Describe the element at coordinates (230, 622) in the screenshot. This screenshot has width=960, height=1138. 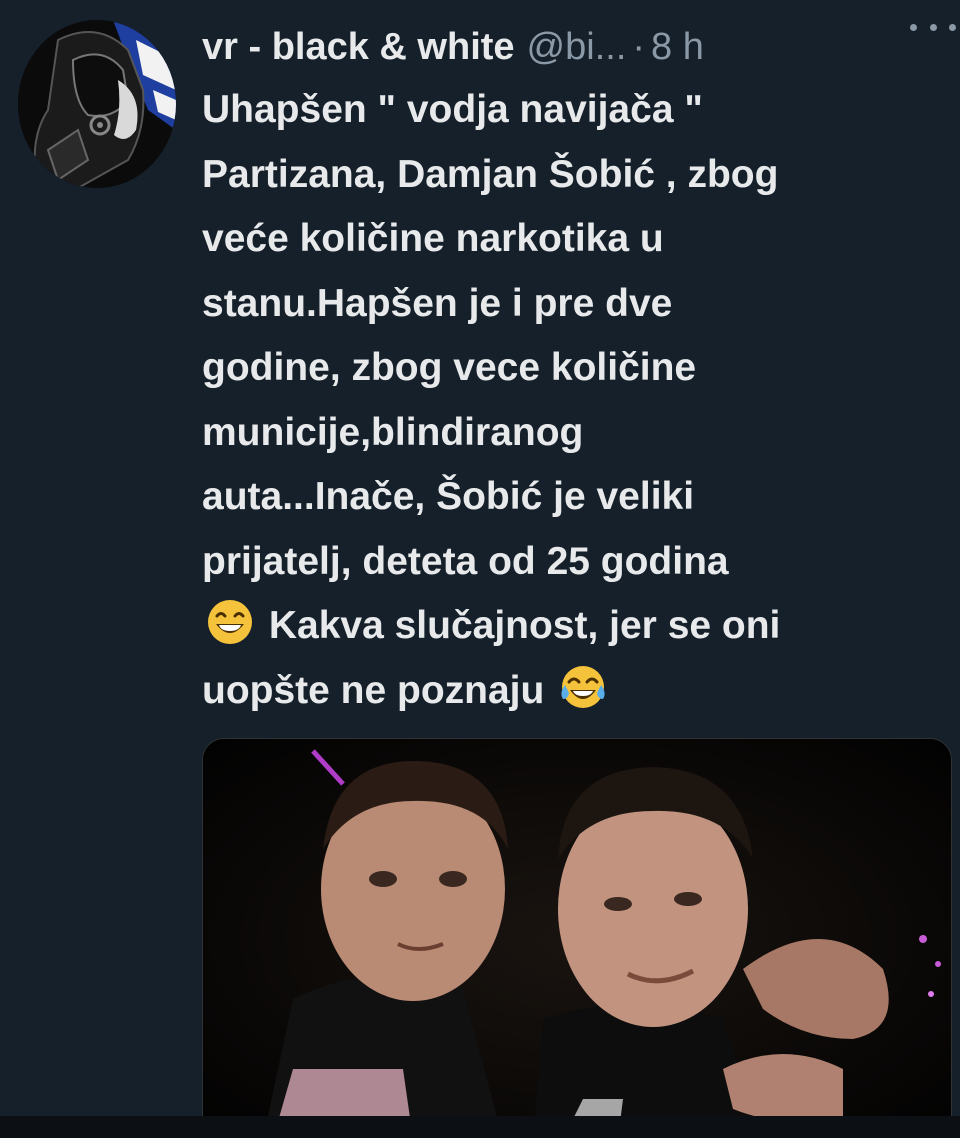
I see `grinning-face-with-smiling-eyes-icon` at that location.